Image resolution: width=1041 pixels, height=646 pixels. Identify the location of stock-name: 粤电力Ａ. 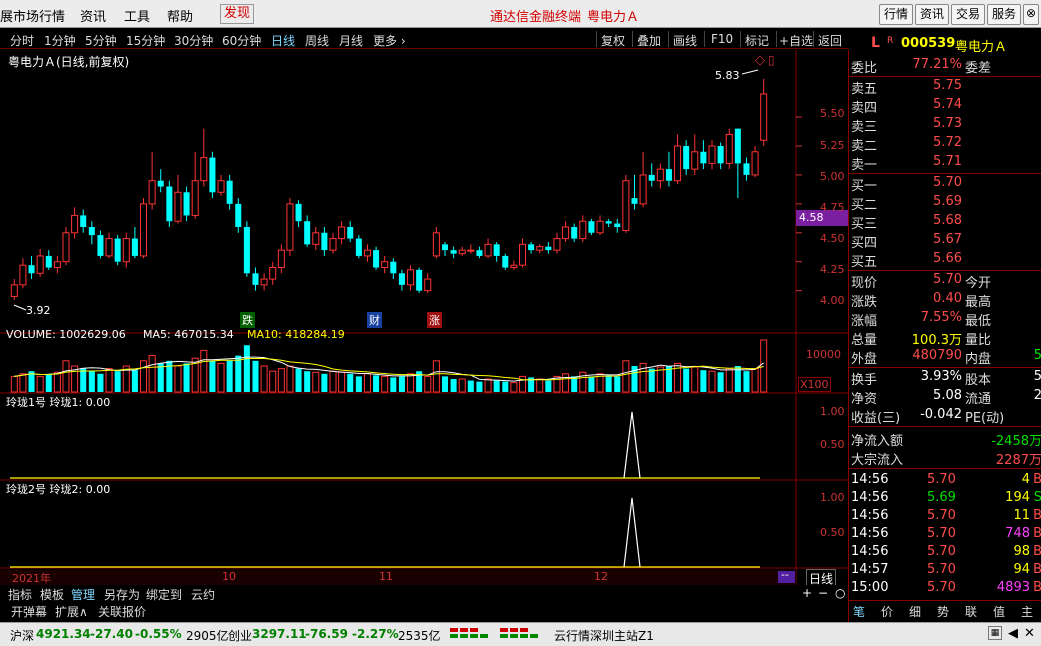
(981, 47).